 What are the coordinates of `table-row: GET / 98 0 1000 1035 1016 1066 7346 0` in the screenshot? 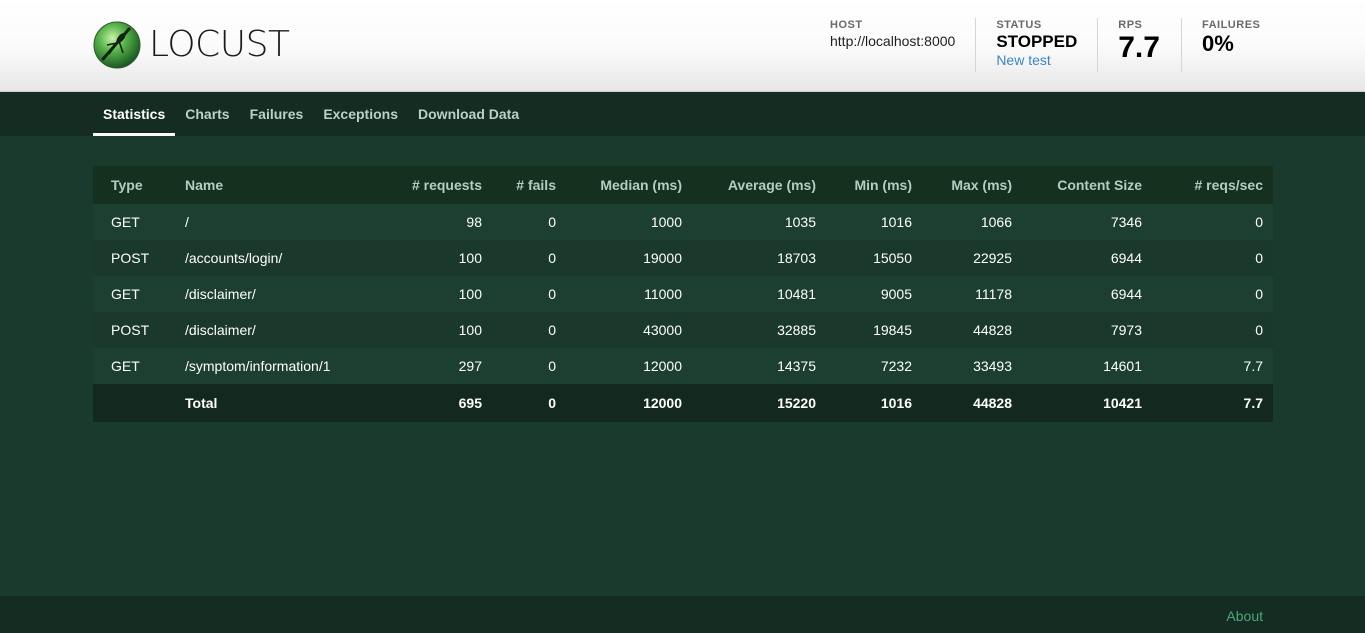 It's located at (683, 222).